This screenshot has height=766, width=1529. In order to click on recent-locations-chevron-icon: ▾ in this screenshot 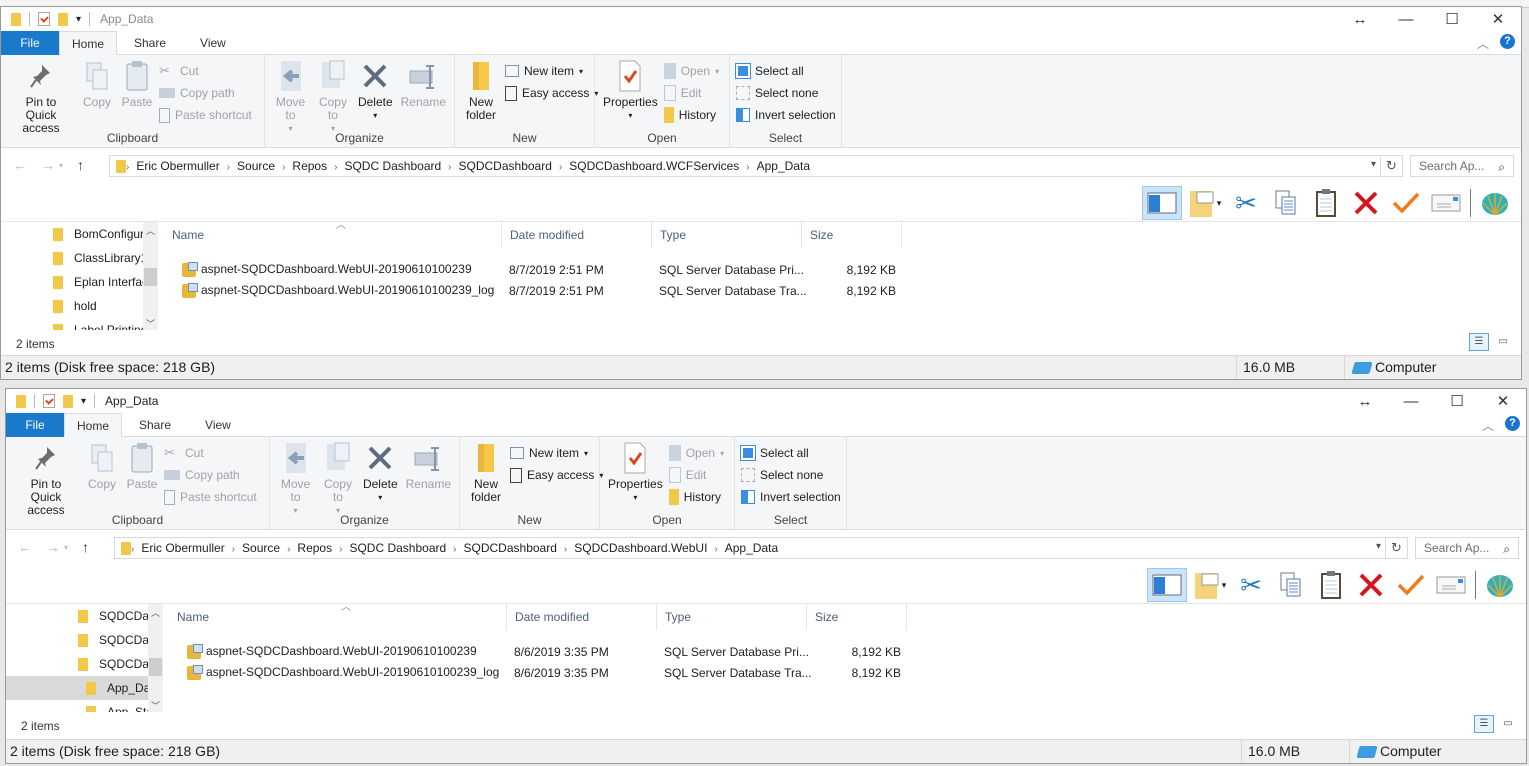, I will do `click(61, 166)`.